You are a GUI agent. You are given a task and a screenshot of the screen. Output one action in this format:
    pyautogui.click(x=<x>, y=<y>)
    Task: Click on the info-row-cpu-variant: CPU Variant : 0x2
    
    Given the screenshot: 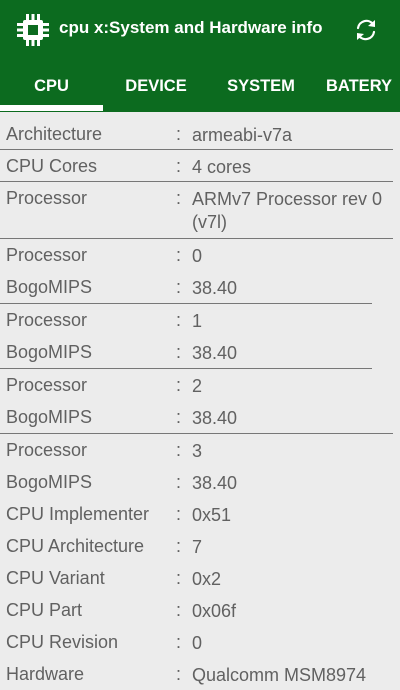 What is the action you would take?
    pyautogui.click(x=200, y=578)
    